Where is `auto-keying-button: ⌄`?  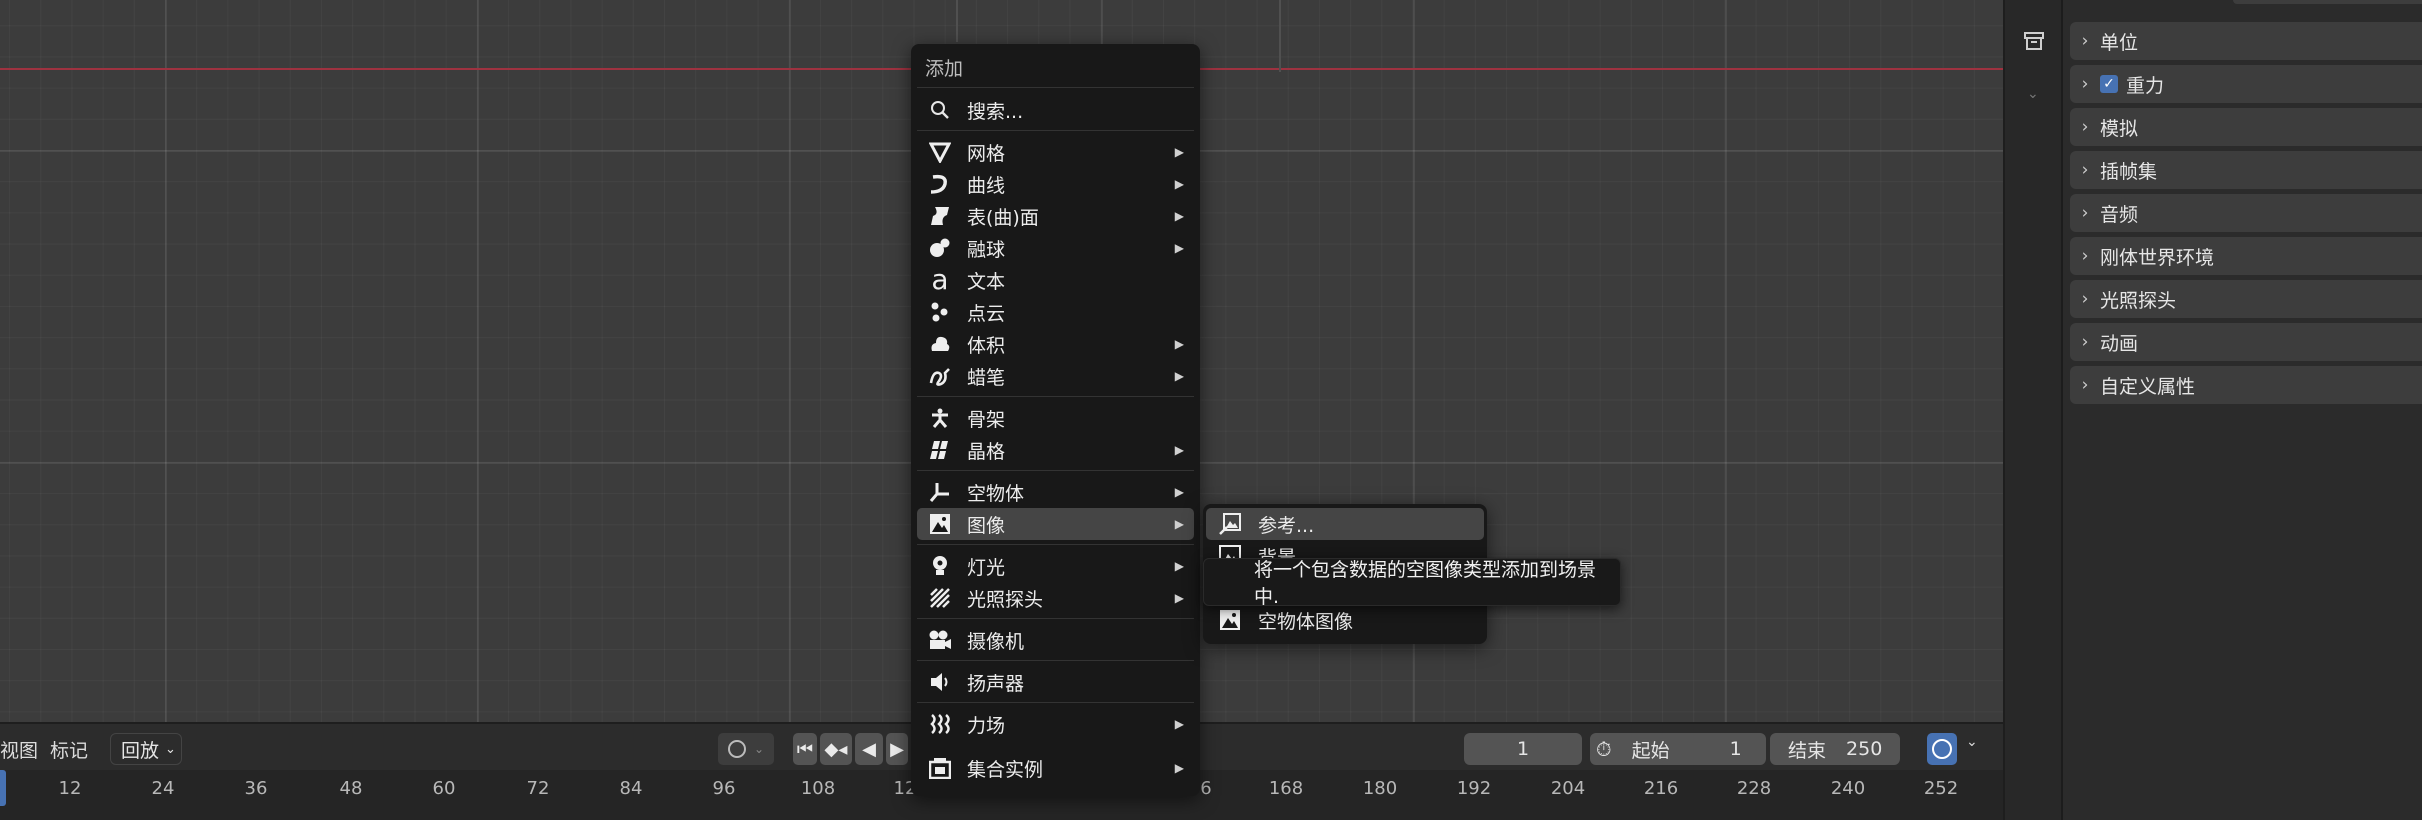 auto-keying-button: ⌄ is located at coordinates (746, 749).